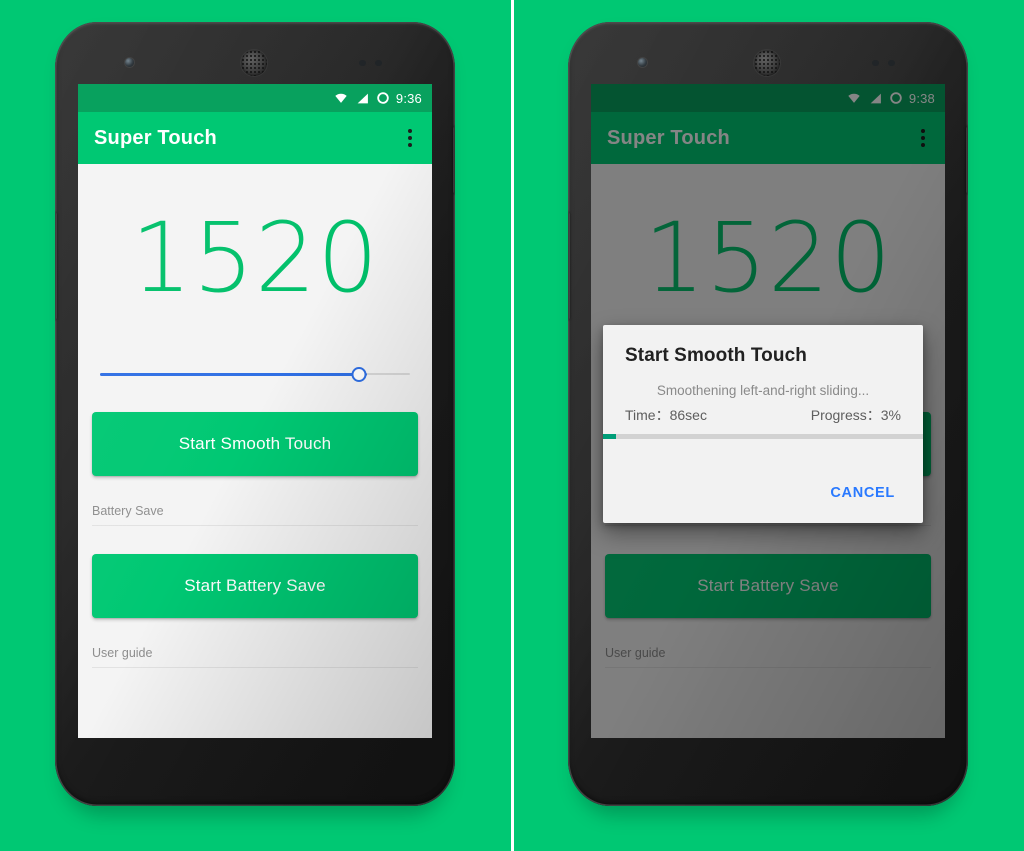  What do you see at coordinates (716, 355) in the screenshot?
I see `dialog-title: Start Smooth Touch` at bounding box center [716, 355].